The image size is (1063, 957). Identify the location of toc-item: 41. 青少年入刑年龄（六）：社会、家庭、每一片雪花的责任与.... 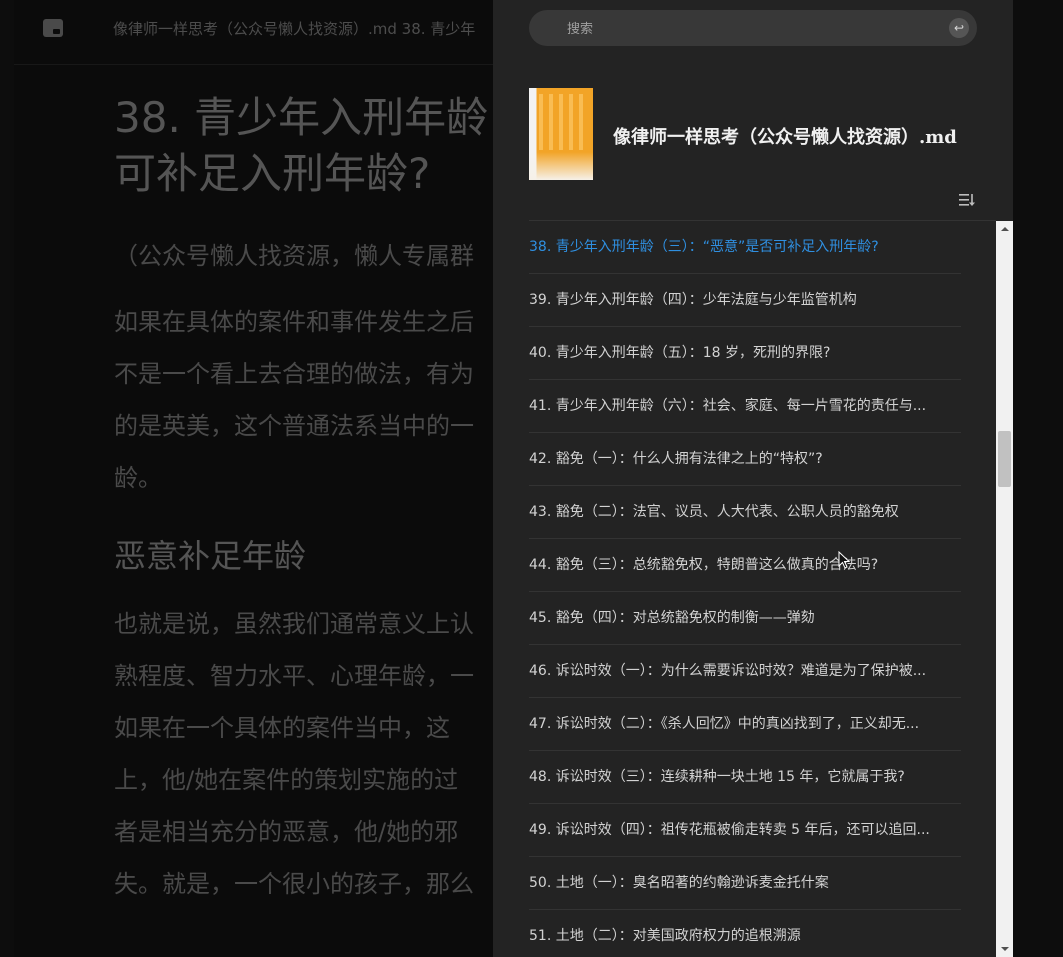
(745, 406).